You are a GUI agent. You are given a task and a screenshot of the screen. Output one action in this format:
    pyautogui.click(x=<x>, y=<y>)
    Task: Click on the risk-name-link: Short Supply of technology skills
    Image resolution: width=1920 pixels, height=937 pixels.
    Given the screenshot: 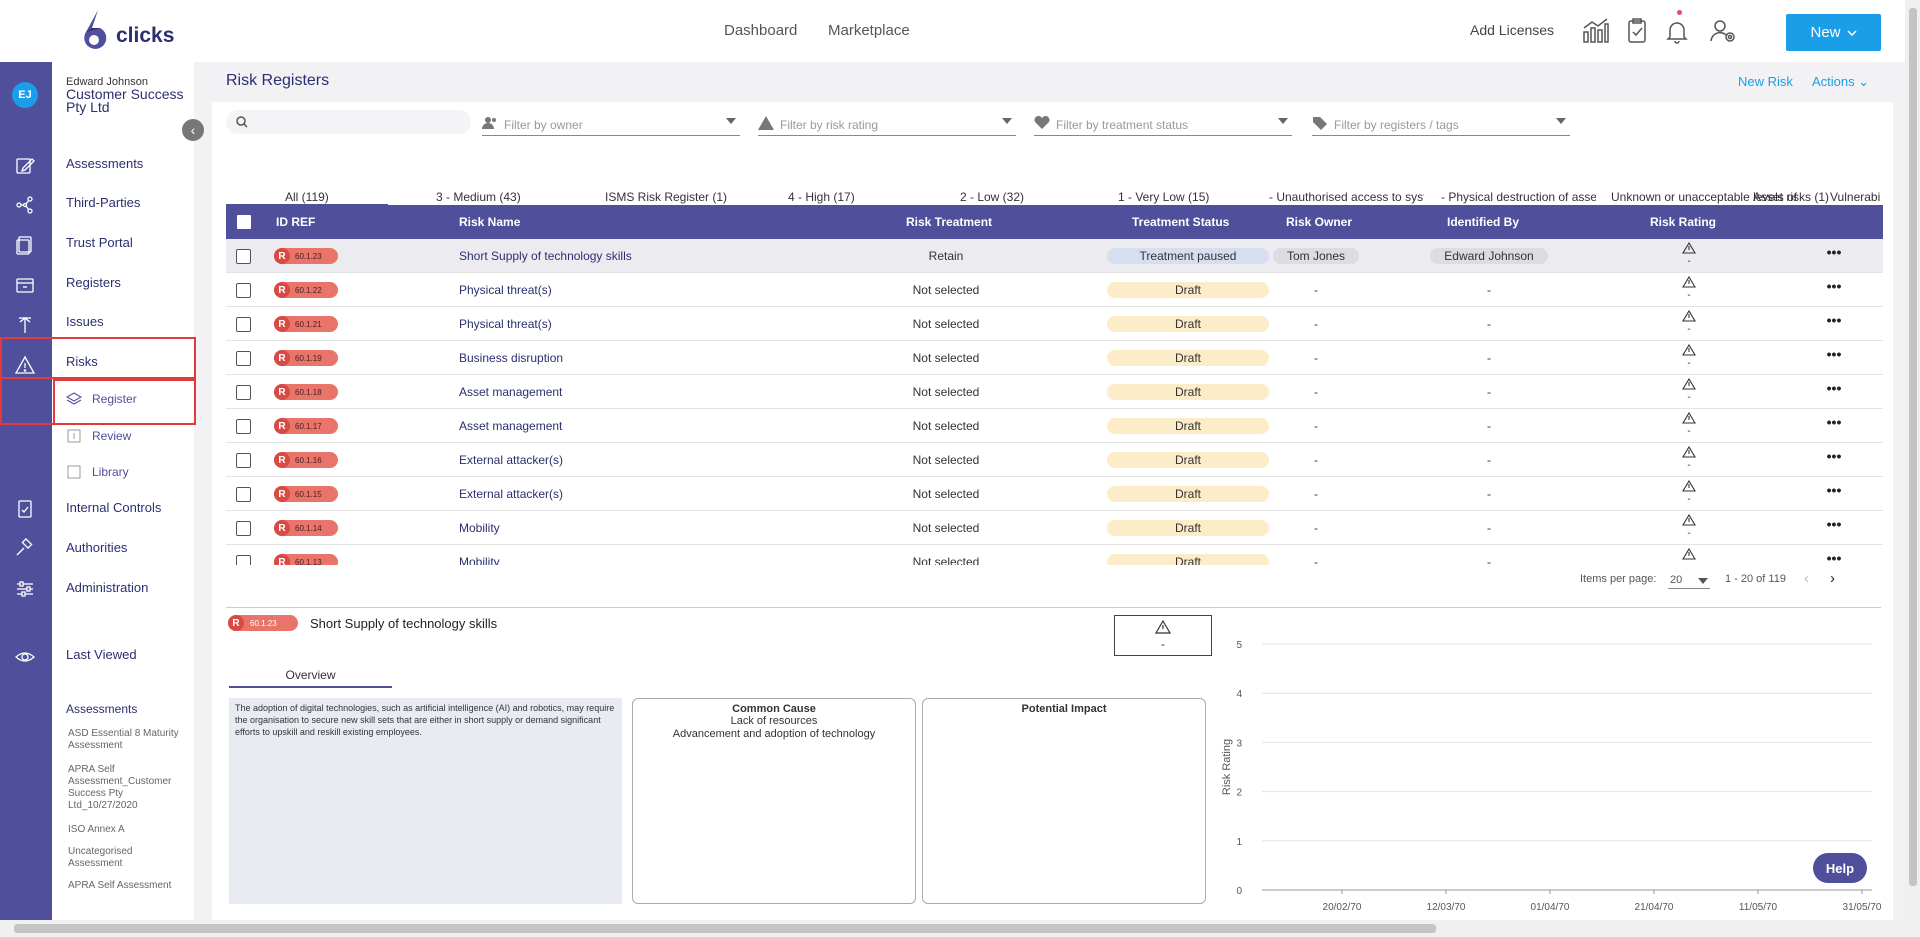 What is the action you would take?
    pyautogui.click(x=545, y=256)
    